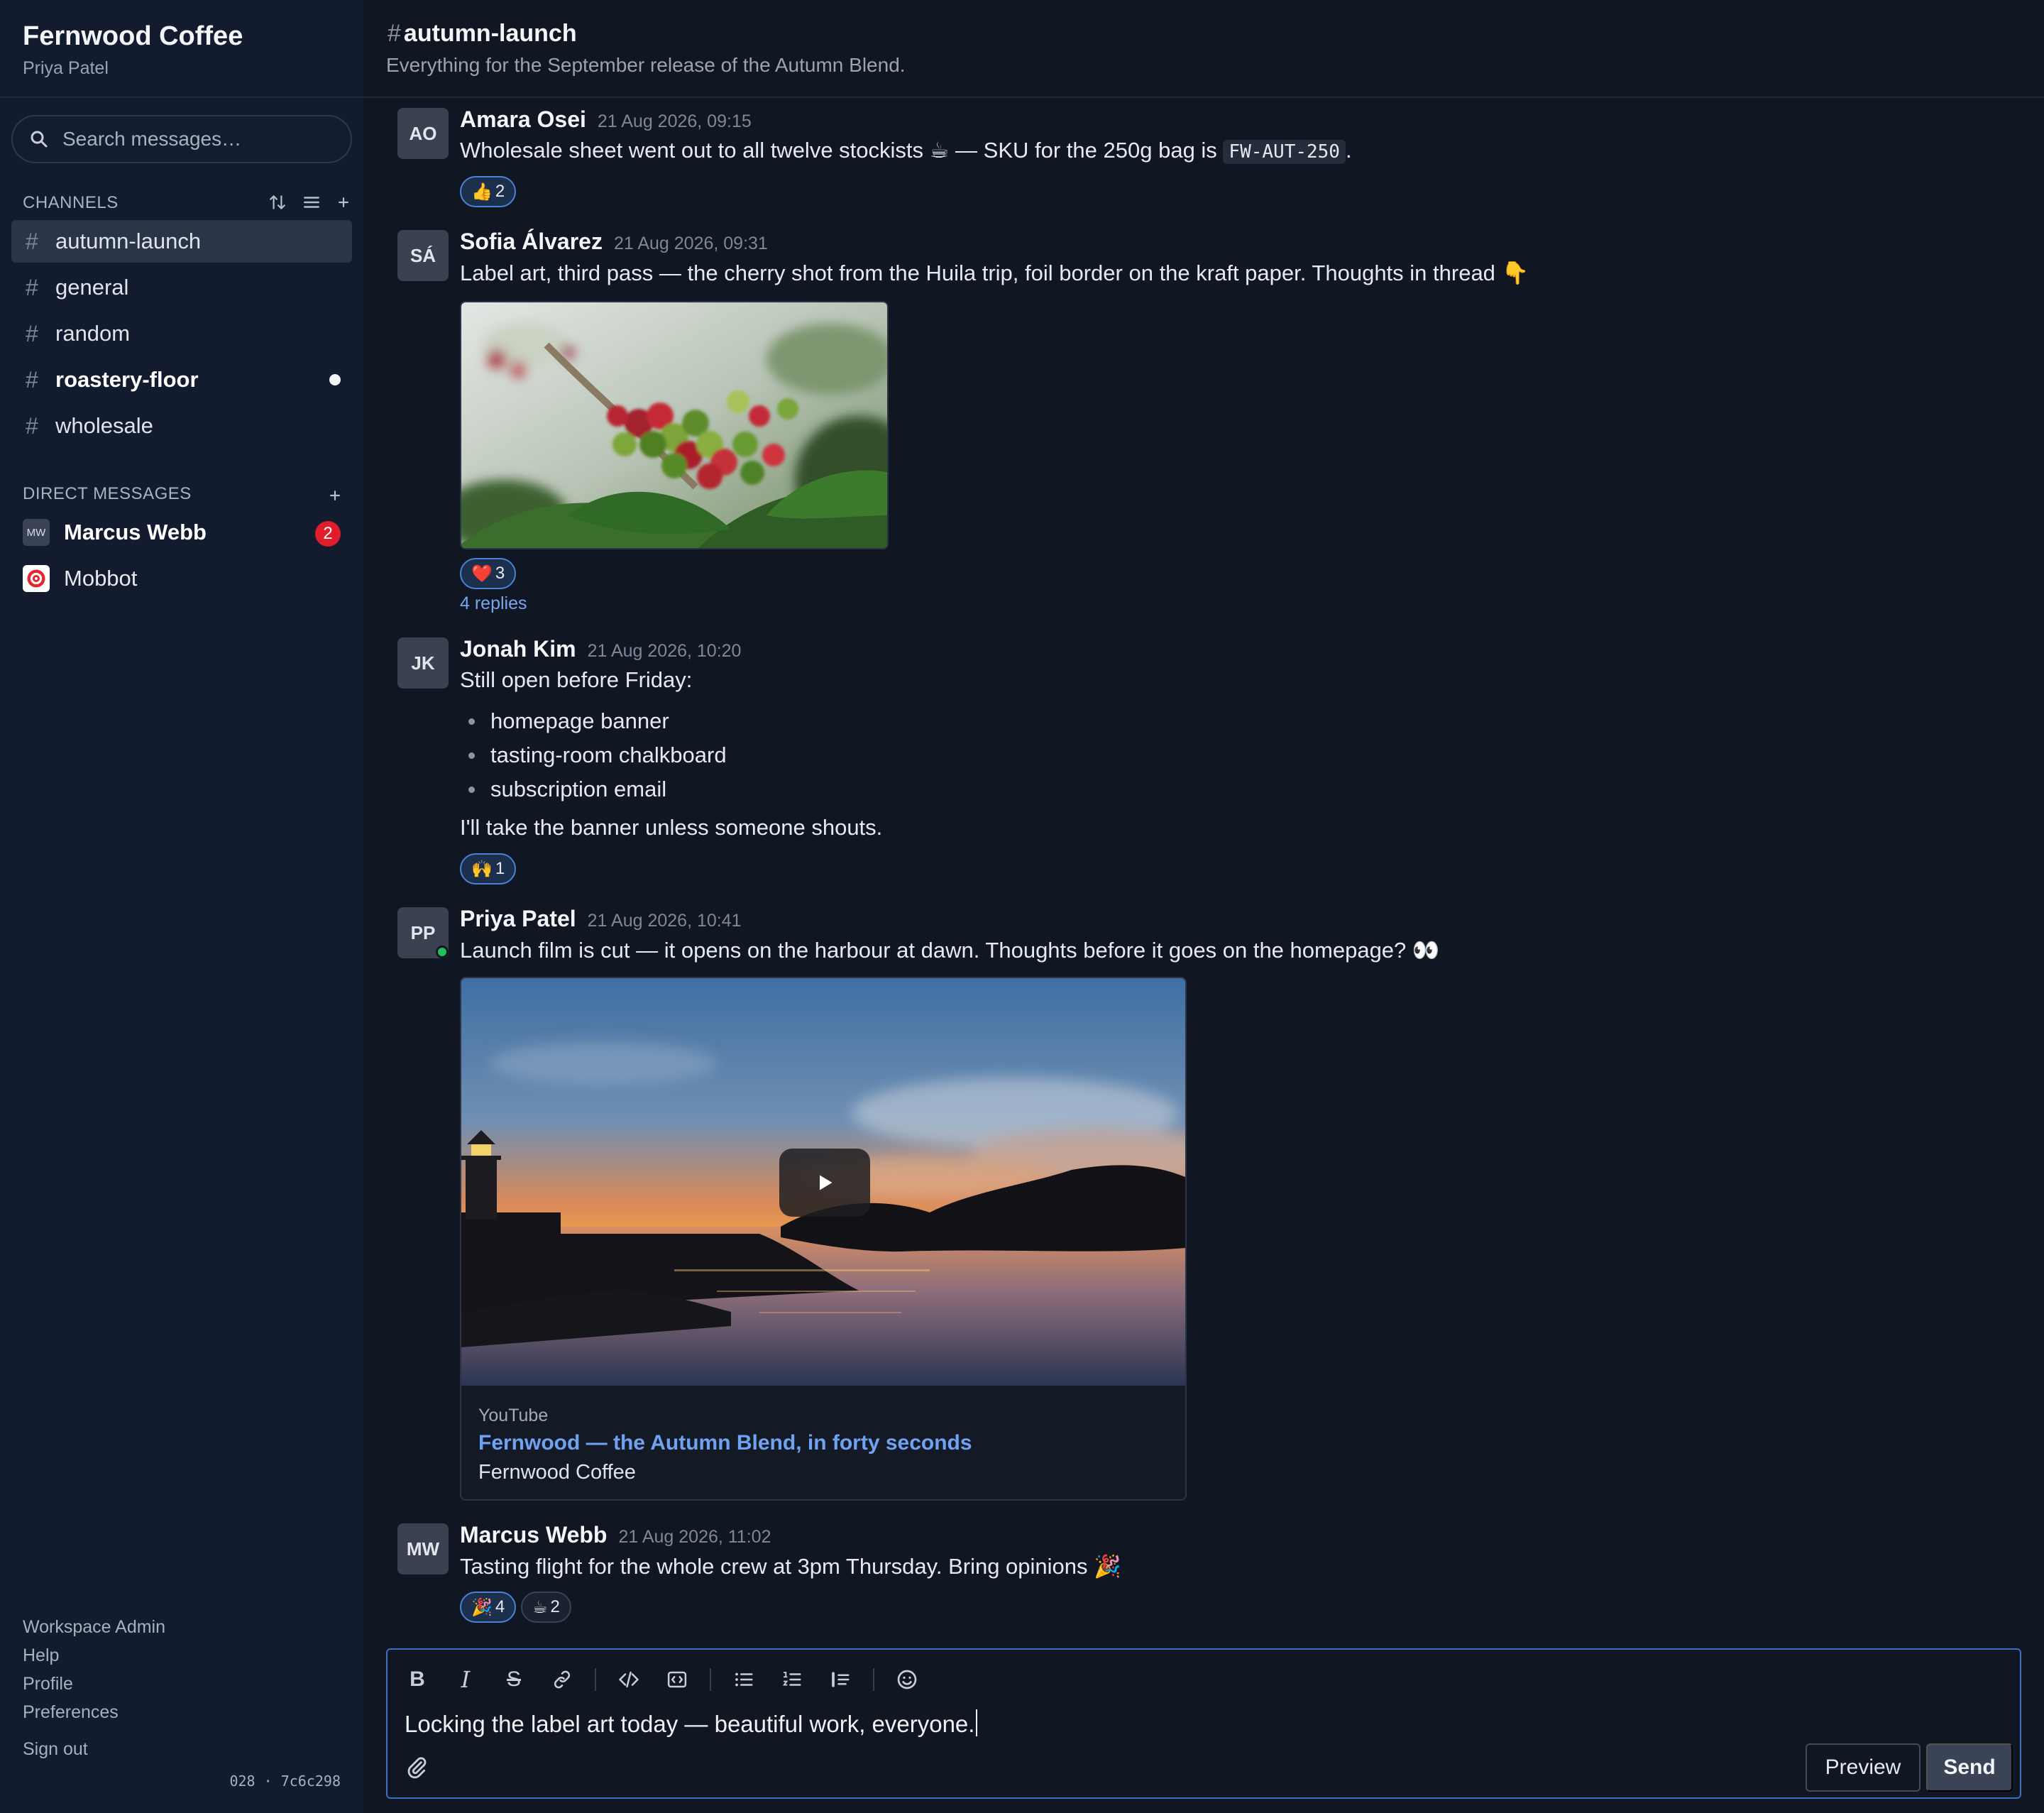 Image resolution: width=2044 pixels, height=1813 pixels. Describe the element at coordinates (674, 121) in the screenshot. I see `message-timestamp: 21 Aug 2026, 09:15` at that location.